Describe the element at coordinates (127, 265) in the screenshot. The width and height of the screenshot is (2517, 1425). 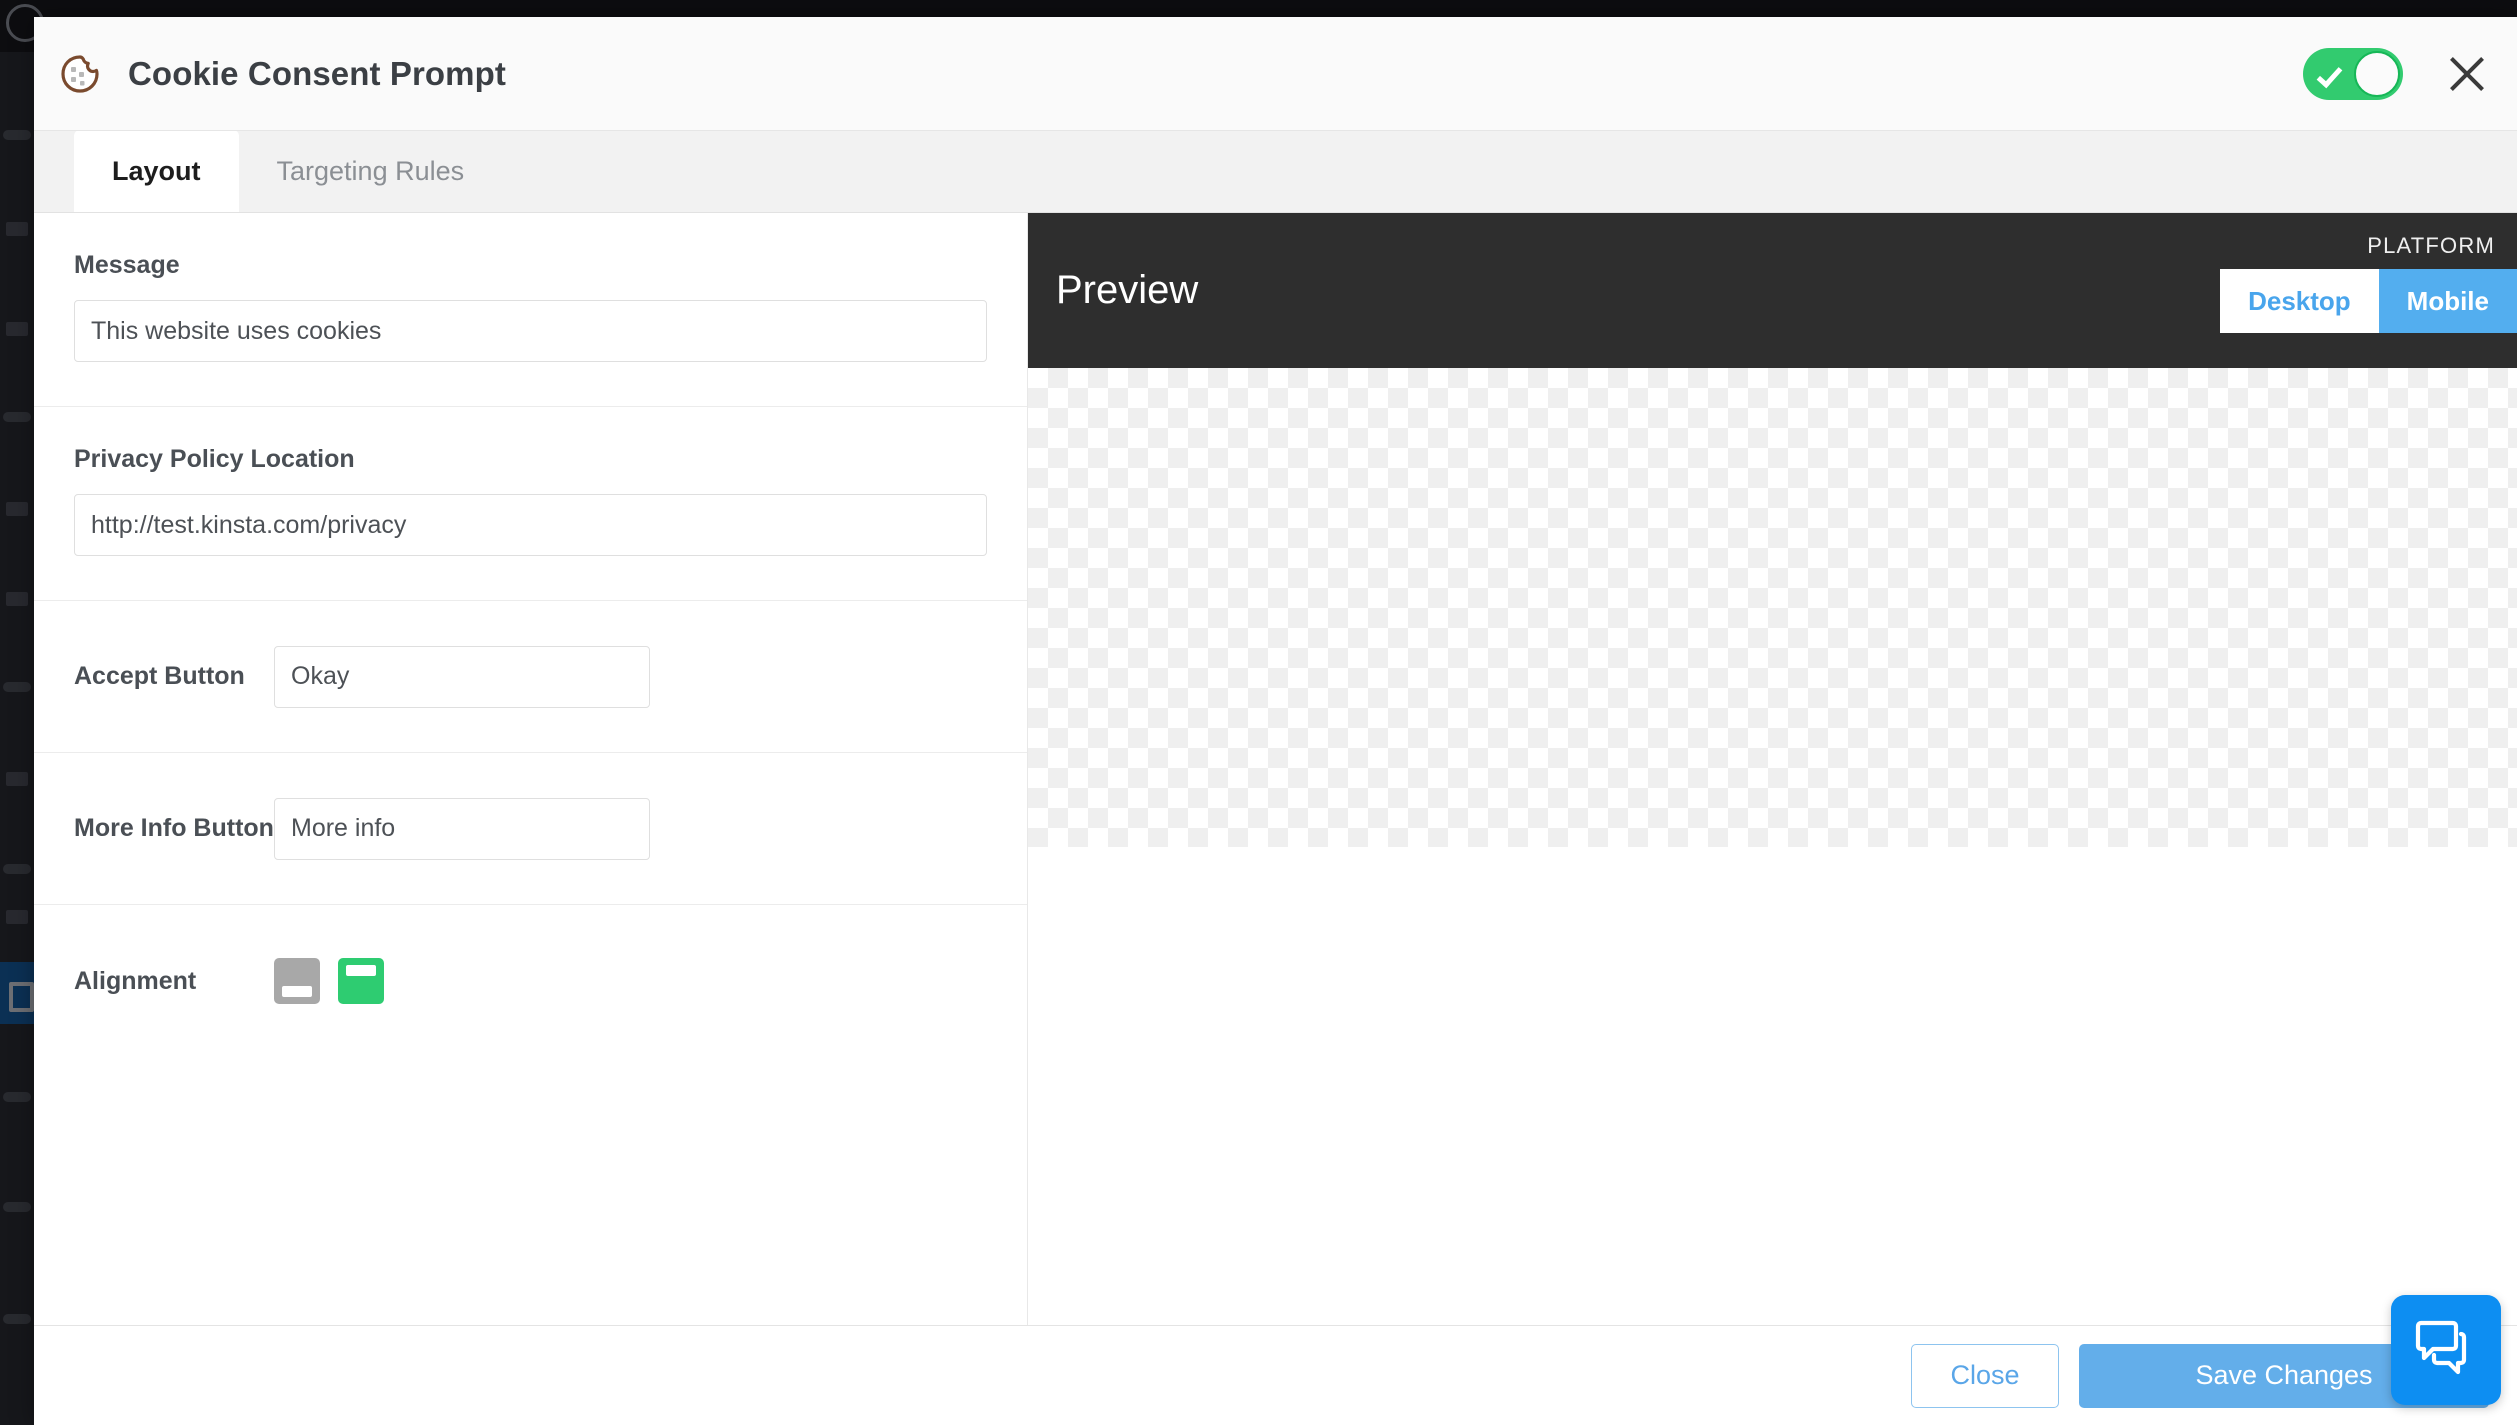
I see `field-label-message: Message` at that location.